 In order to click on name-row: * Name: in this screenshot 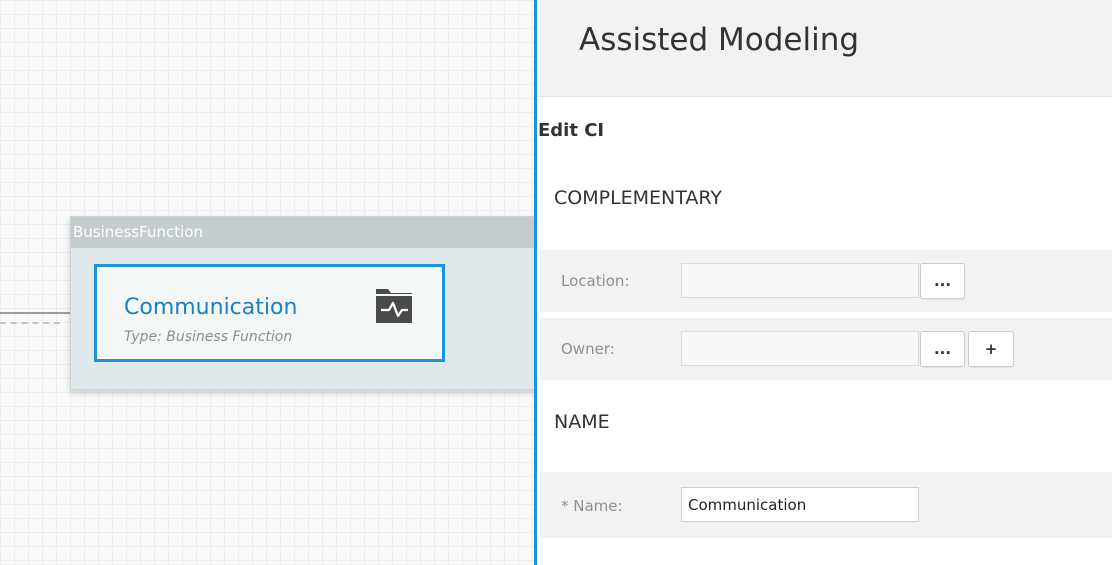, I will do `click(826, 505)`.